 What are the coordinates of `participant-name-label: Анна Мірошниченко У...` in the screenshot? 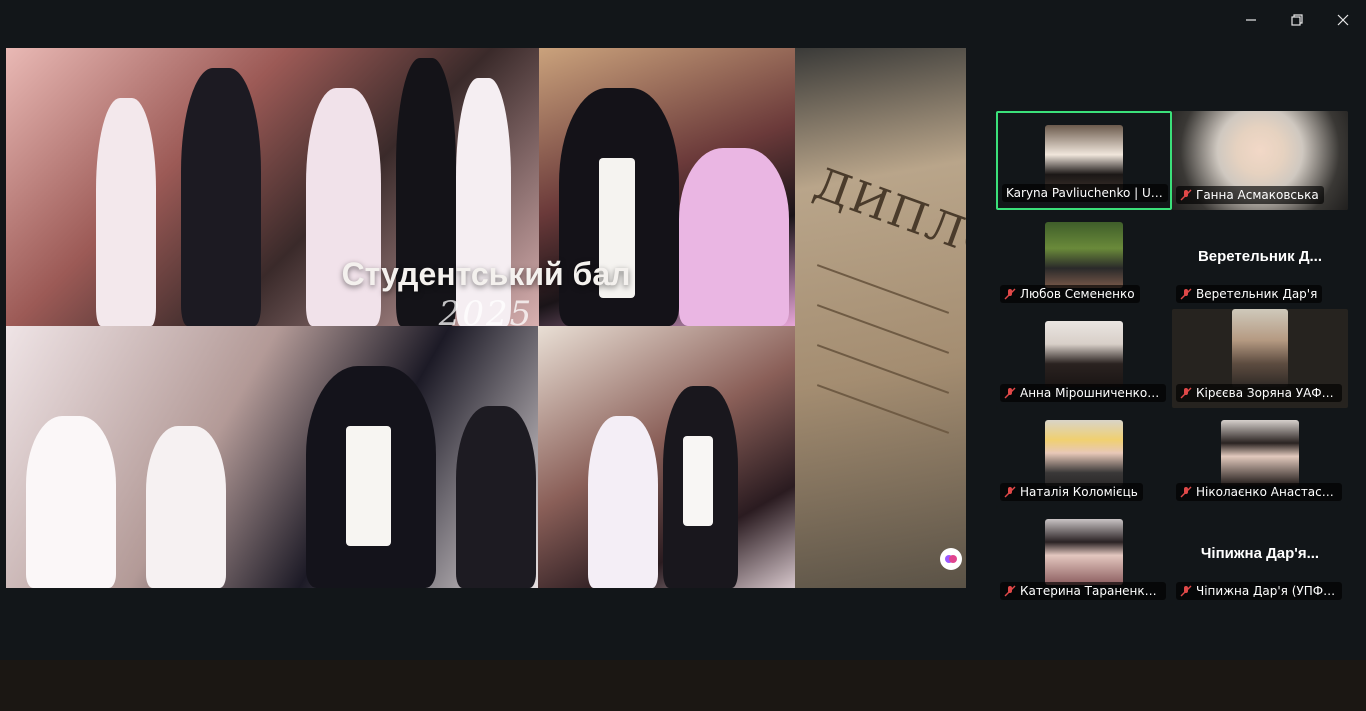 It's located at (1083, 393).